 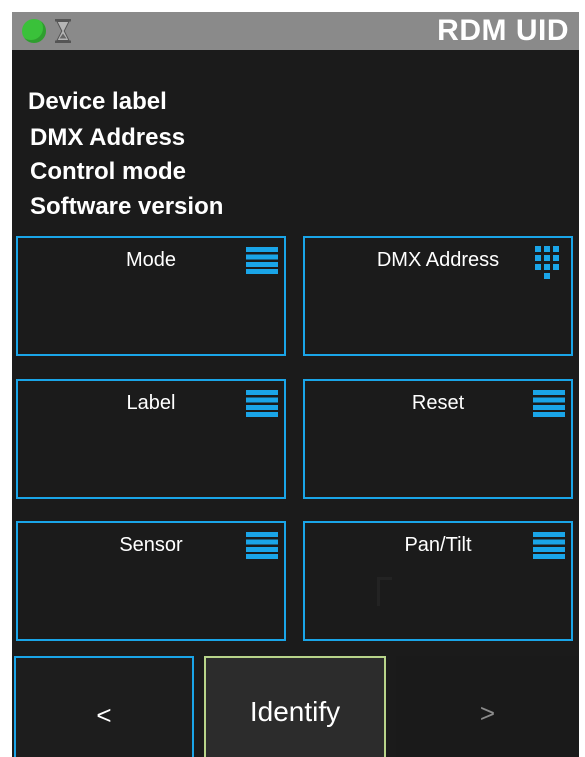 I want to click on reset-tile: Reset, so click(x=438, y=439).